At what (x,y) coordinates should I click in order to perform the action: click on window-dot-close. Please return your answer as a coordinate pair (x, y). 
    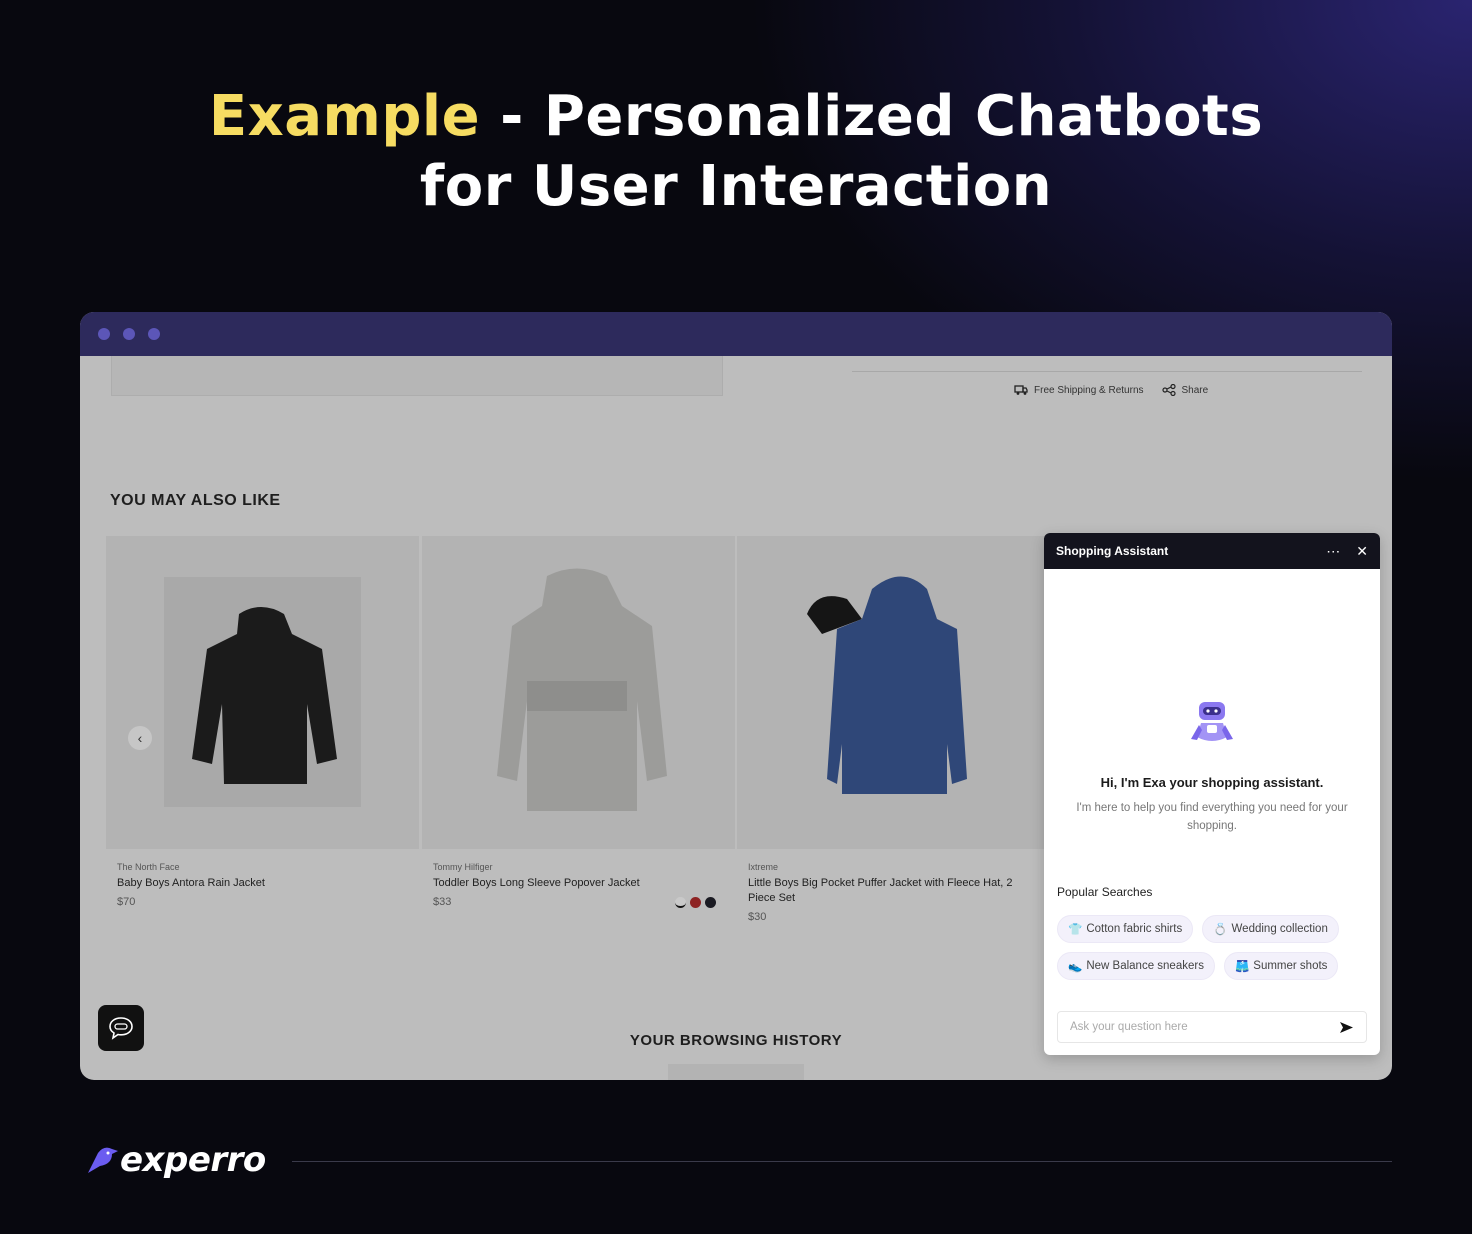
    Looking at the image, I should click on (104, 334).